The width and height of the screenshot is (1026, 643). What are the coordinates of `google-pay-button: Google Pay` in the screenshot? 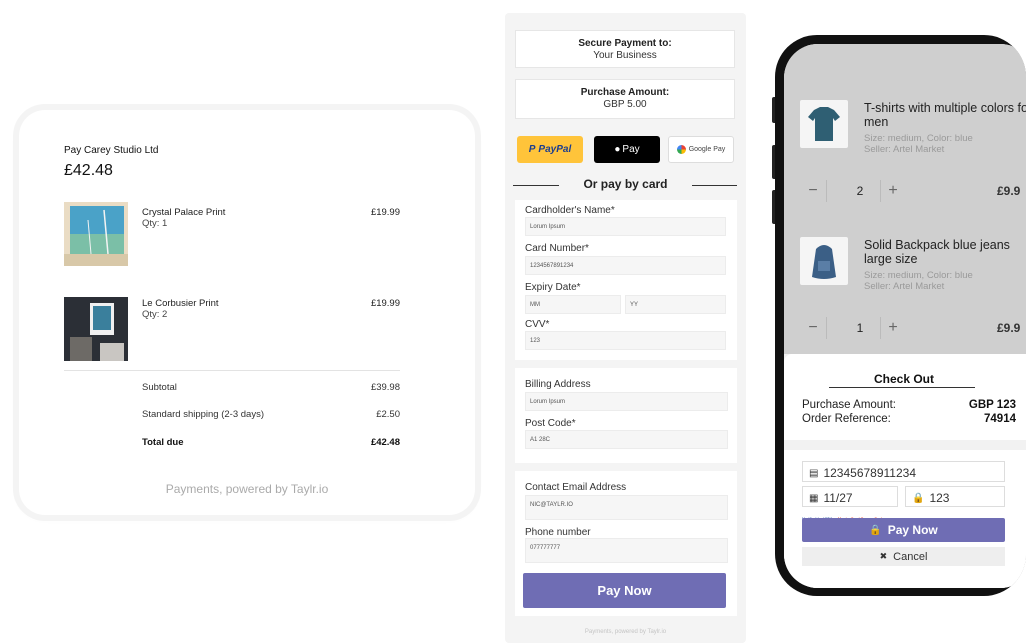 It's located at (701, 149).